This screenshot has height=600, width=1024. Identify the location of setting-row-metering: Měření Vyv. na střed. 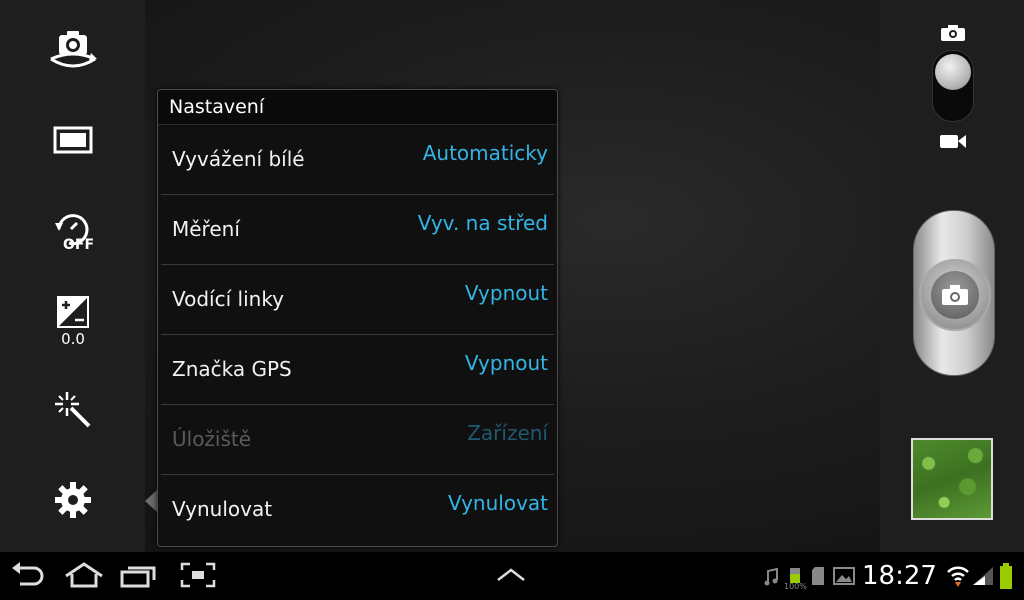
(357, 230).